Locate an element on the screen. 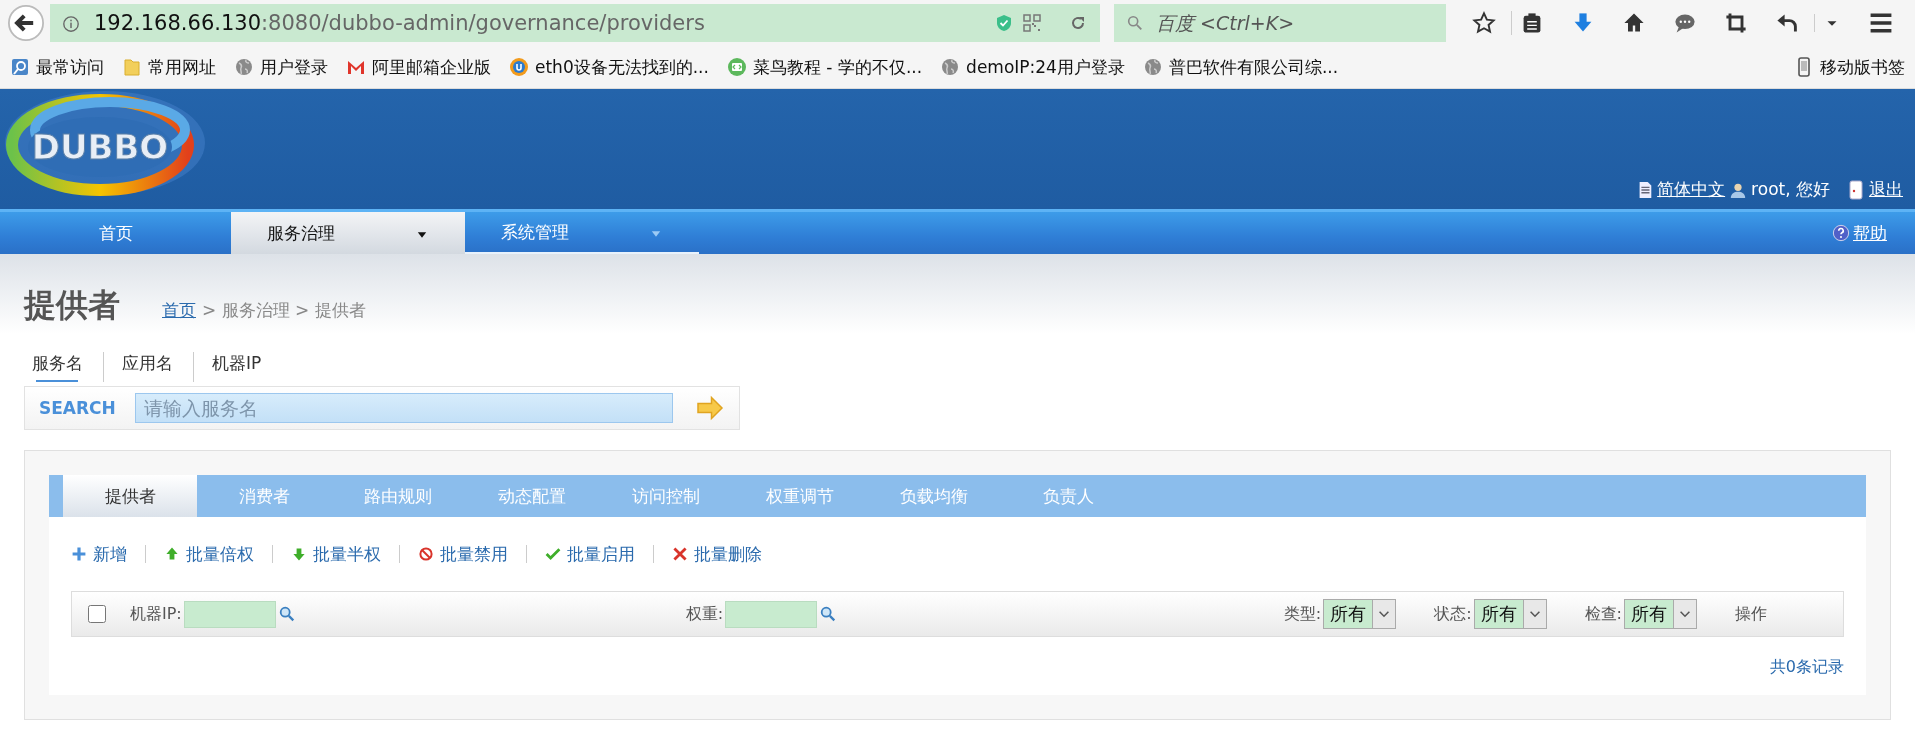 Image resolution: width=1915 pixels, height=748 pixels. record-count: 共0条记录 is located at coordinates (1806, 667).